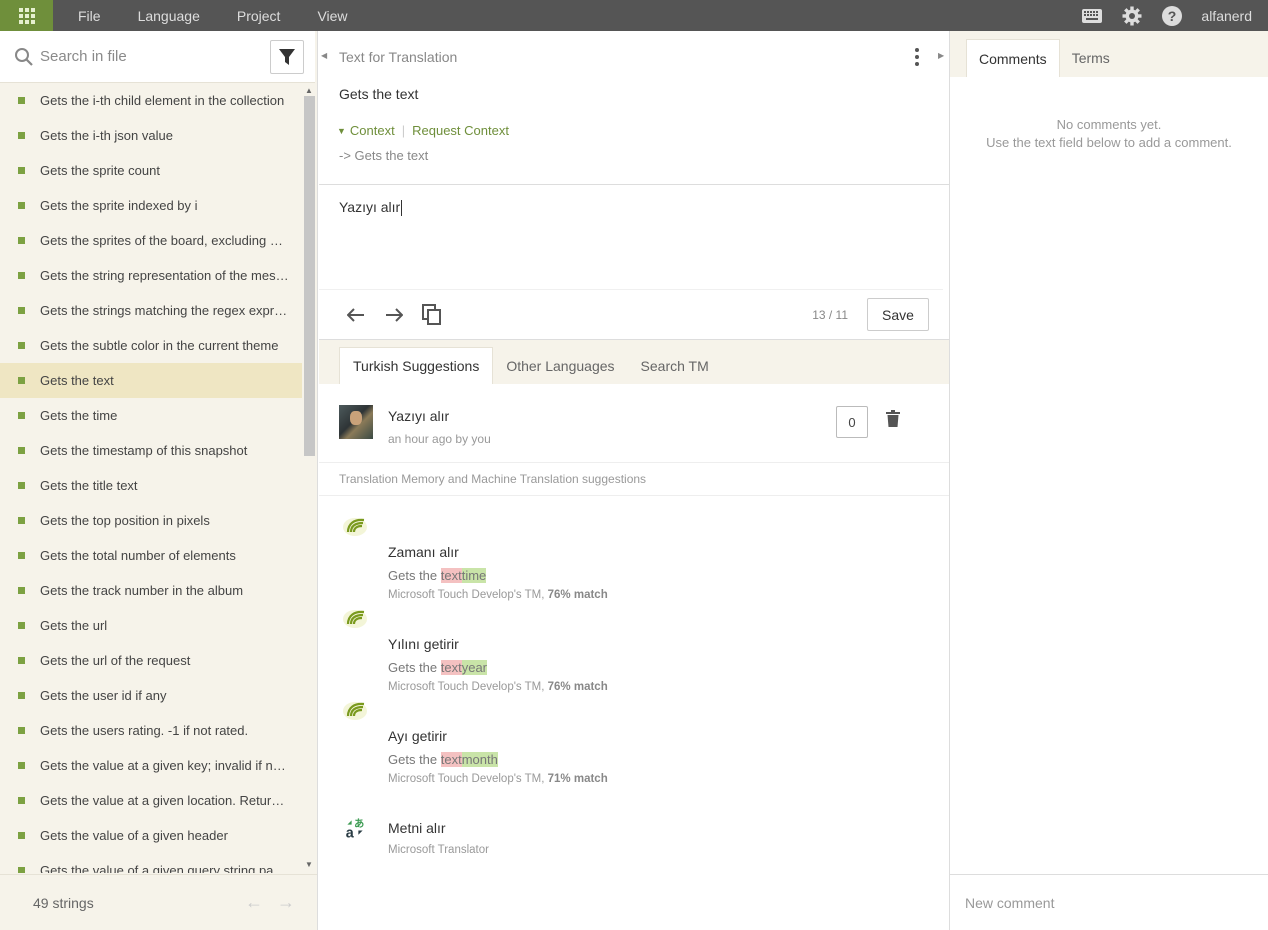 This screenshot has height=930, width=1268. I want to click on previous-string-button, so click(356, 315).